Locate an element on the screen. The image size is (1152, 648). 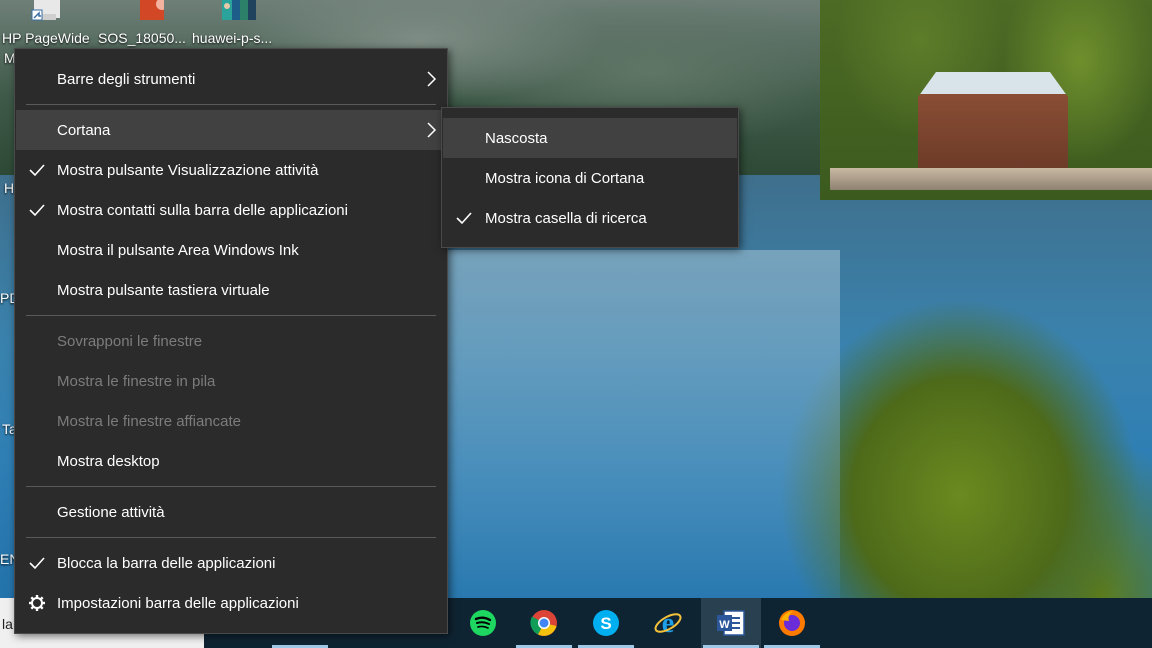
word-icon: W is located at coordinates (731, 623).